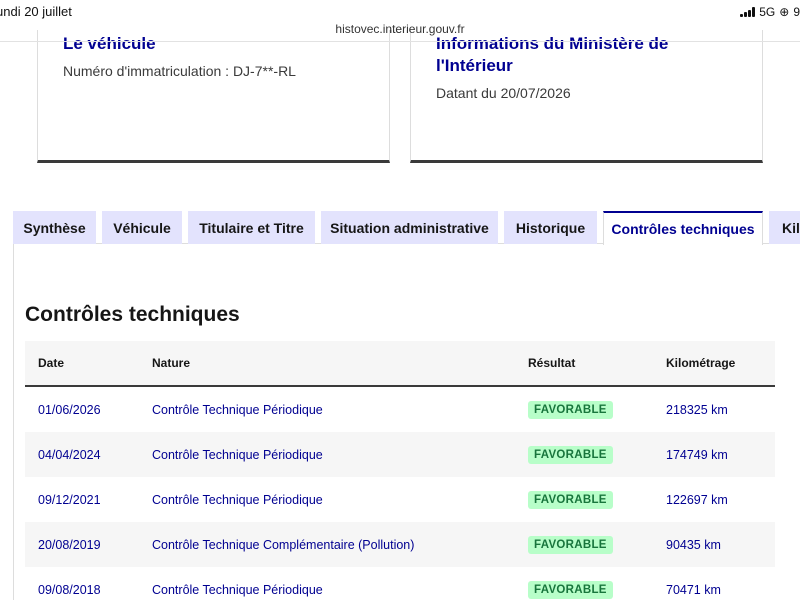 This screenshot has height=600, width=800. I want to click on column-header-nature: Nature, so click(171, 363).